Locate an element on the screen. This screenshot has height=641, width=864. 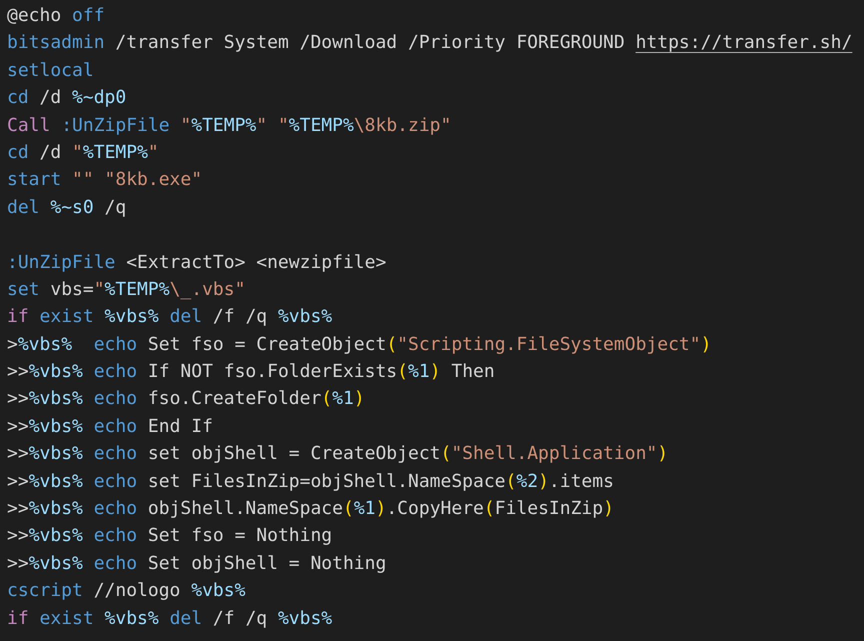
code-line: cd /d %~dp0 is located at coordinates (66, 98).